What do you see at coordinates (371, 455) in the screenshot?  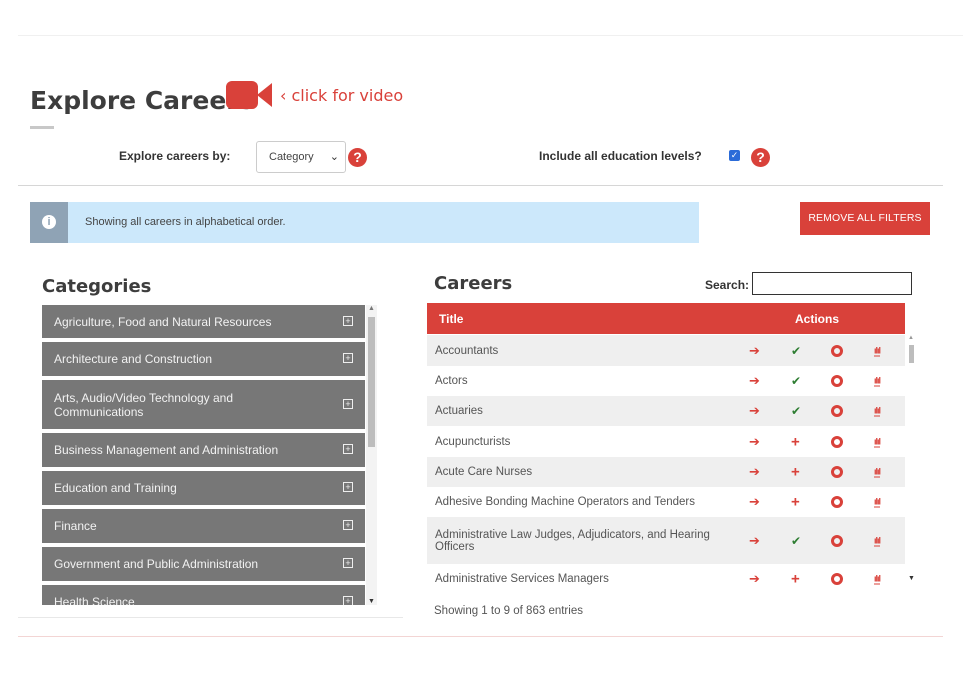 I see `categories-scrollbar: ▲ ▼` at bounding box center [371, 455].